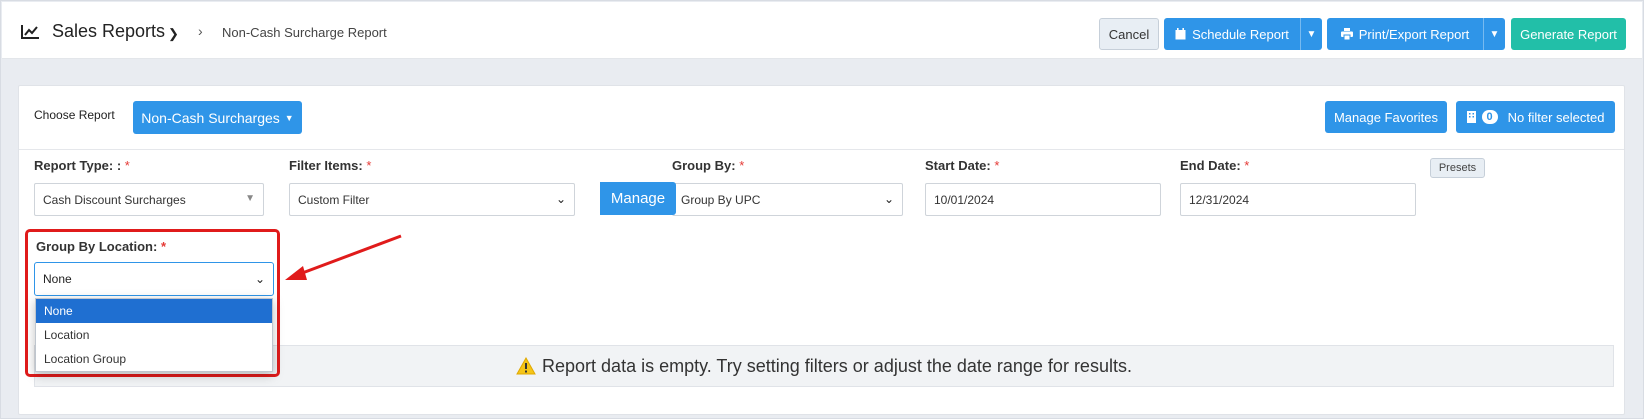  What do you see at coordinates (1043, 199) in the screenshot?
I see `start-date-input: 10/01/2024` at bounding box center [1043, 199].